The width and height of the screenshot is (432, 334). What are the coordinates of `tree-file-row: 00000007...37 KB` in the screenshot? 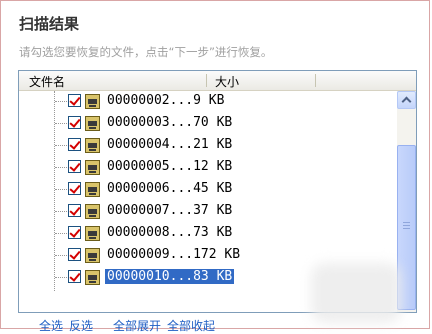 It's located at (208, 211).